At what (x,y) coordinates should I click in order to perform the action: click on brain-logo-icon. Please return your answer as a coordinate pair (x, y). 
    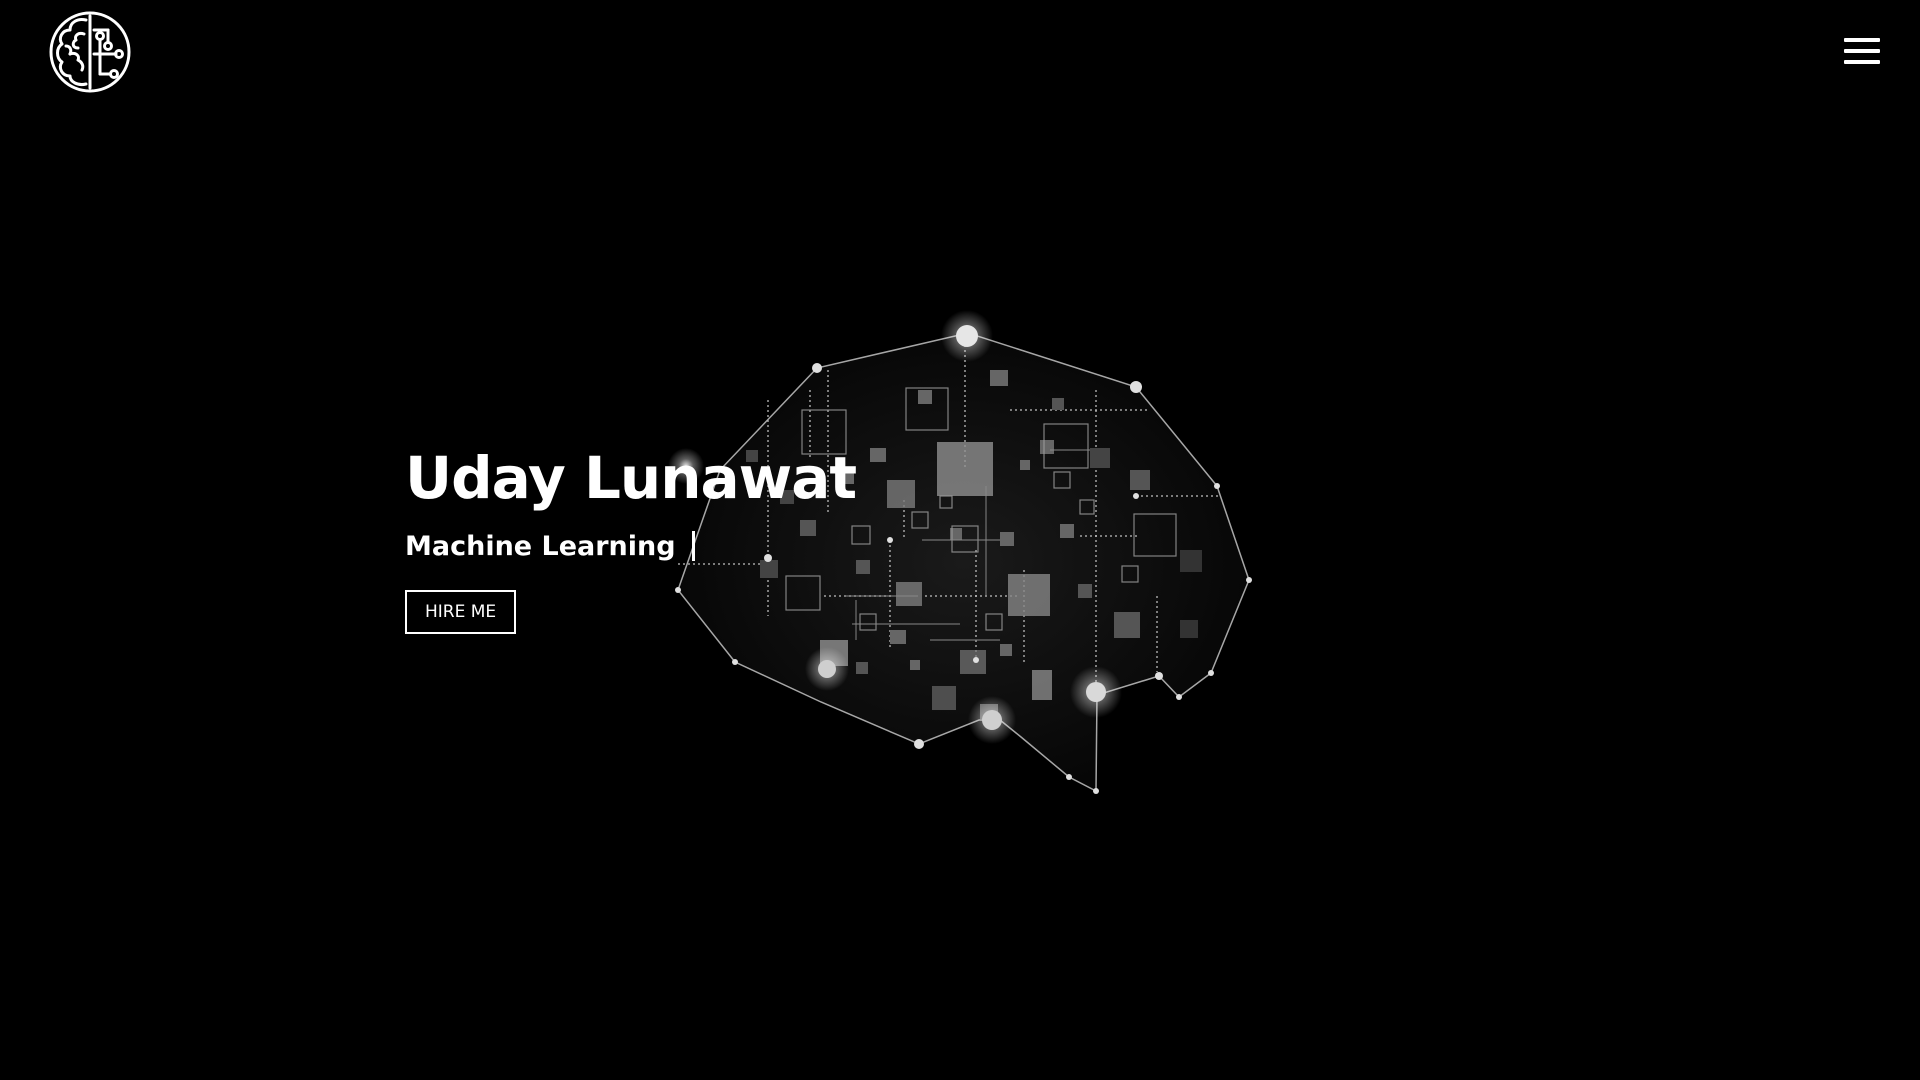
    Looking at the image, I should click on (90, 52).